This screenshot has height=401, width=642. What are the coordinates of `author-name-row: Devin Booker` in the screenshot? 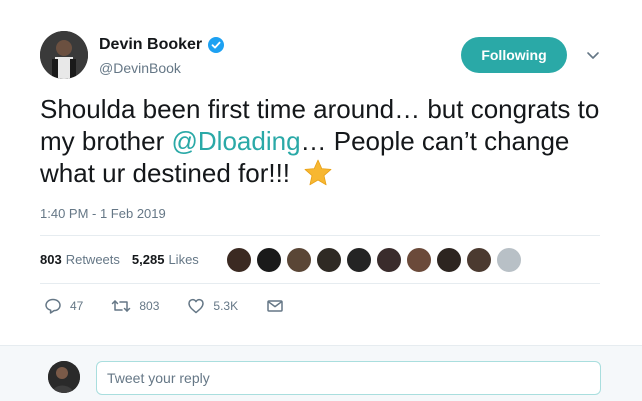 It's located at (162, 45).